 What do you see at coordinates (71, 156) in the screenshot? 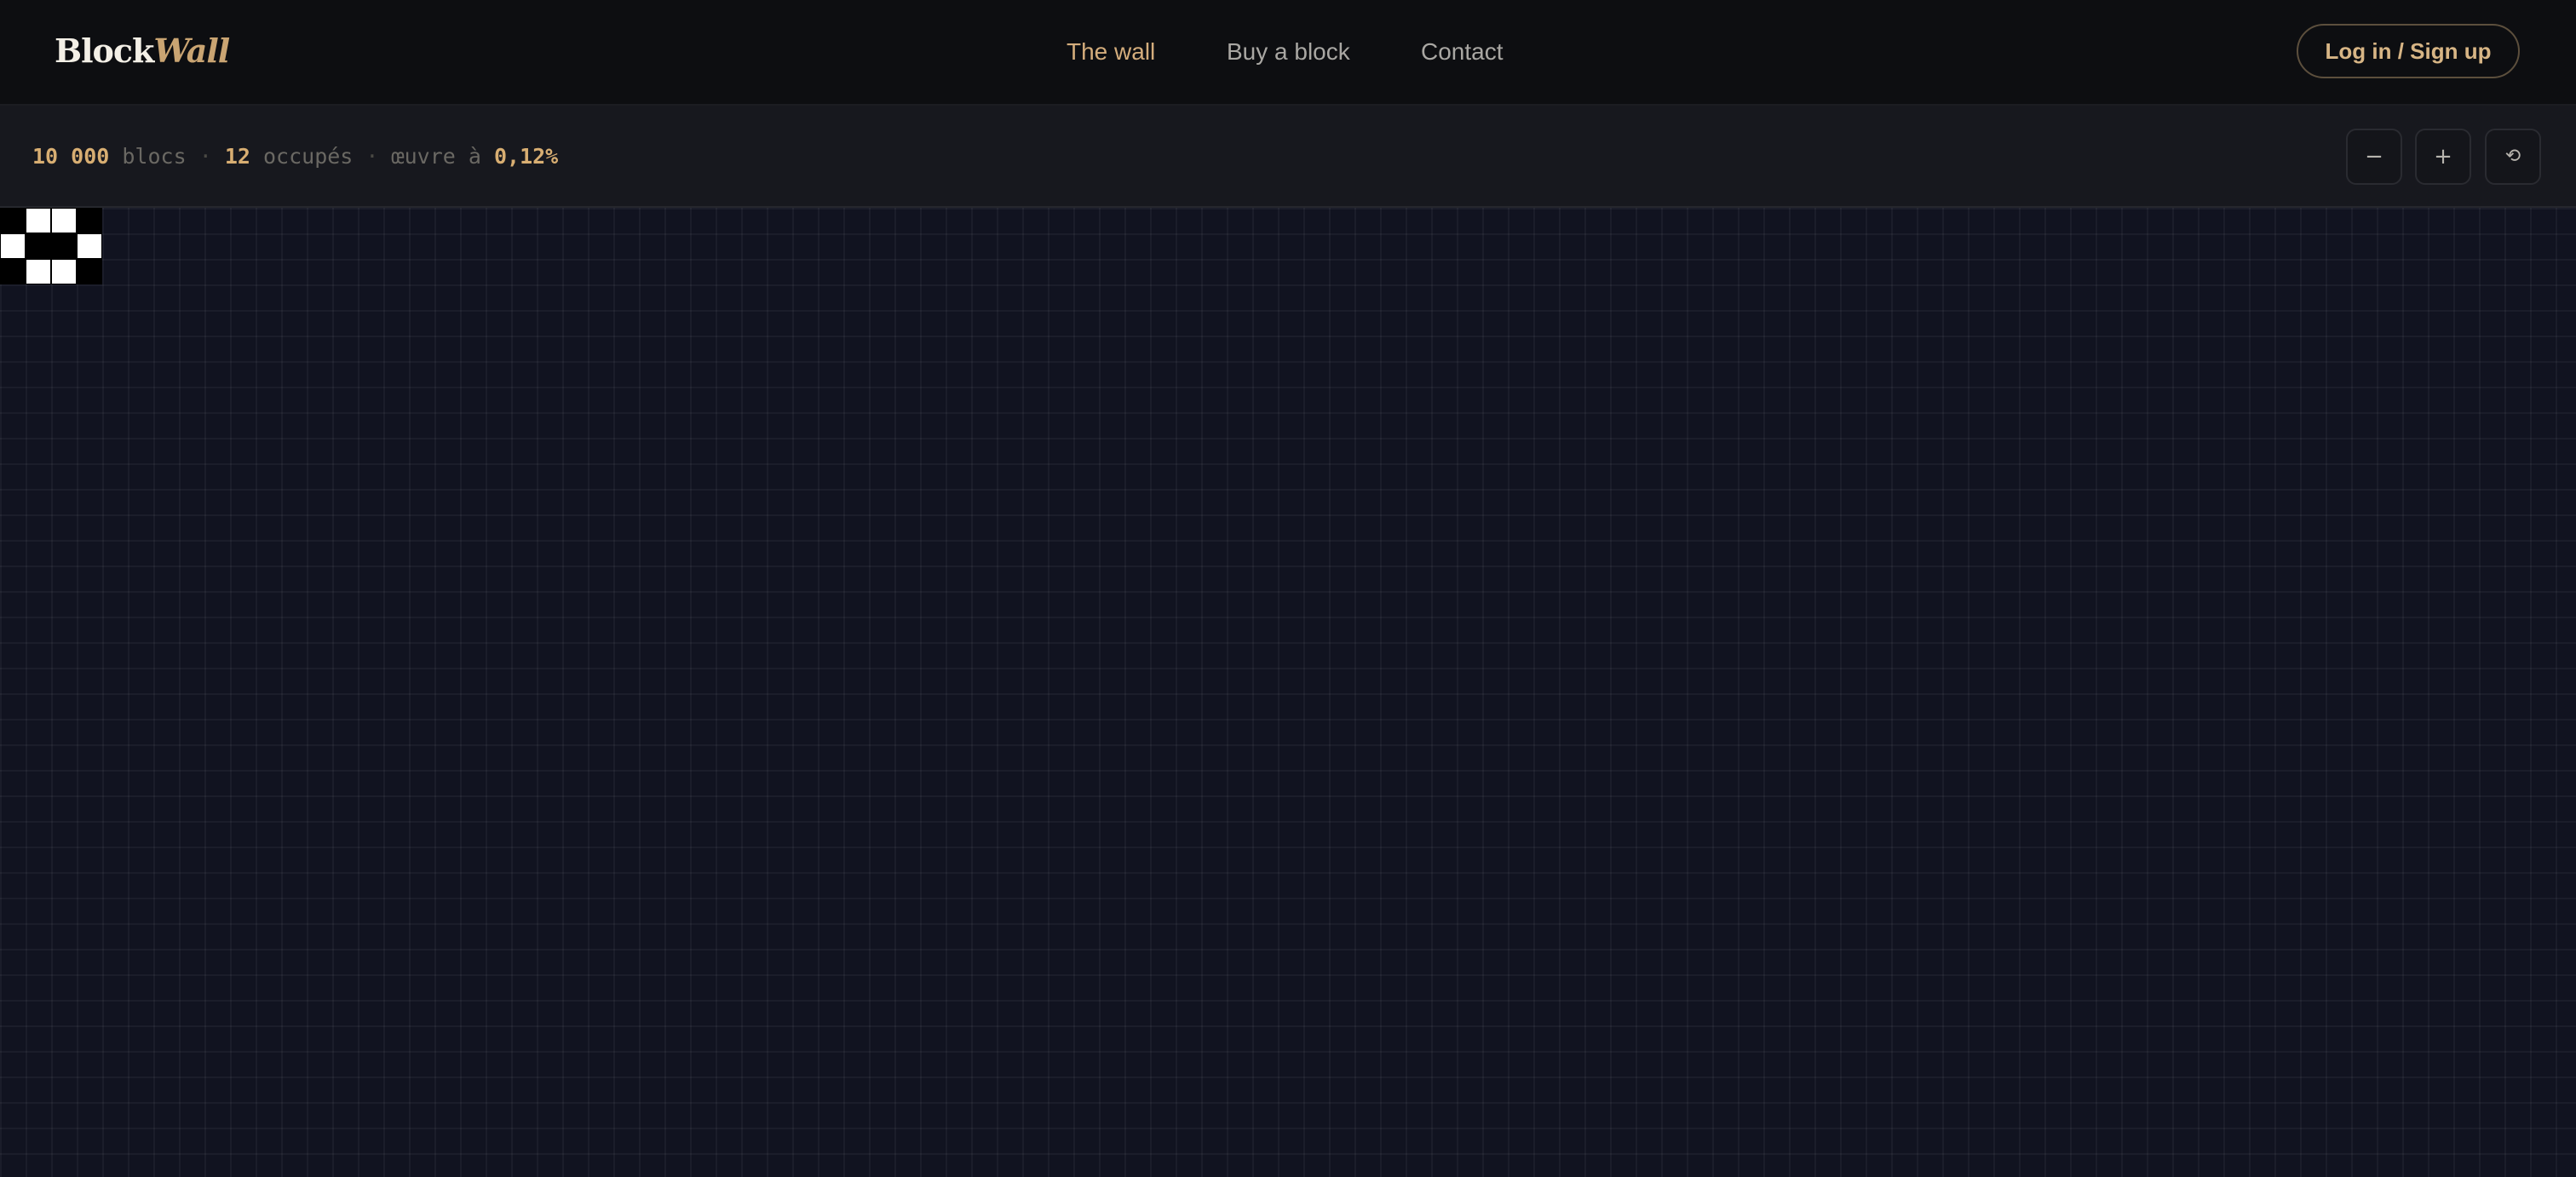
I see `stats-total-count: 10 000` at bounding box center [71, 156].